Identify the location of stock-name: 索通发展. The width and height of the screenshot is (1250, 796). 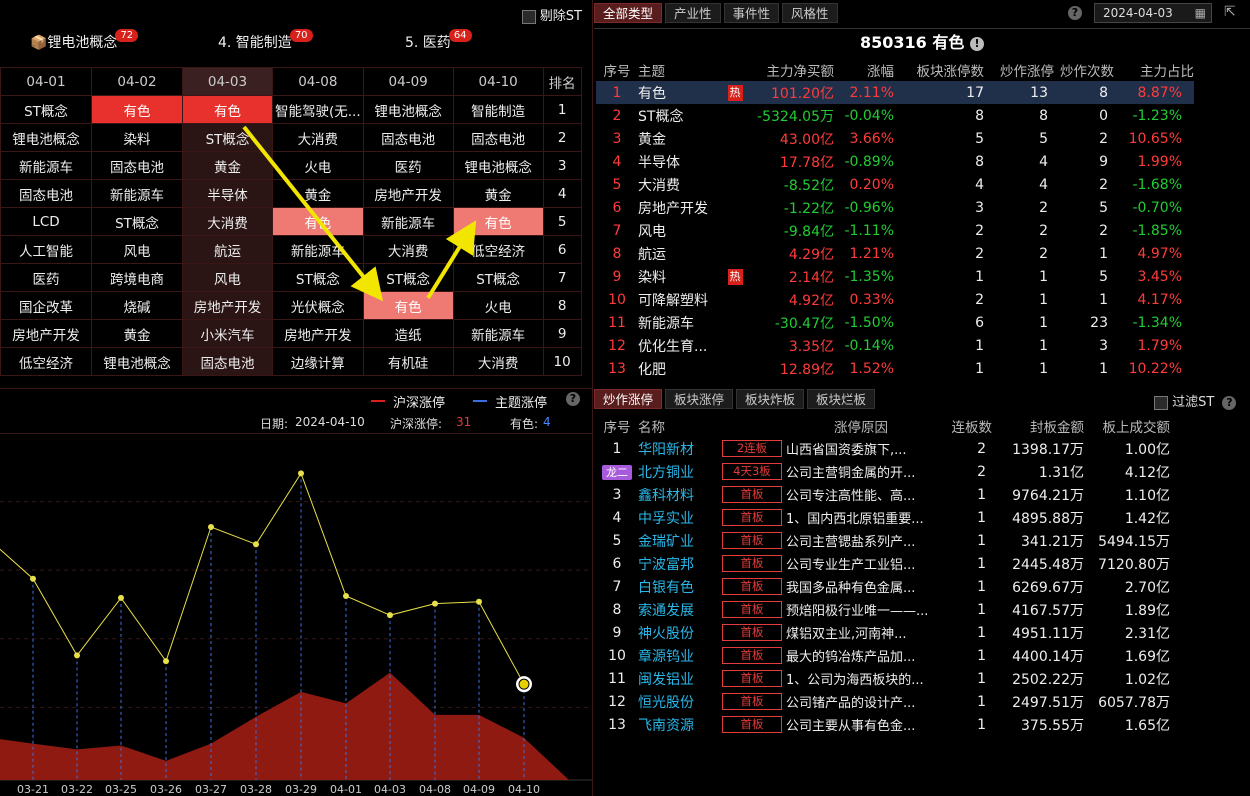
(680, 609).